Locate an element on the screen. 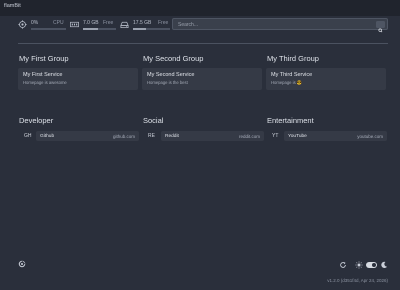 The width and height of the screenshot is (400, 290). bookmark-name: Reddit is located at coordinates (172, 136).